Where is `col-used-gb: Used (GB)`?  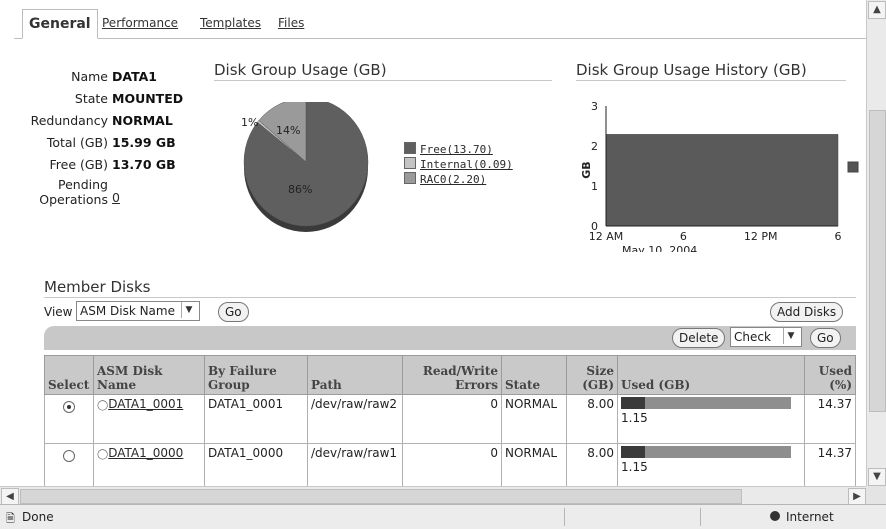 col-used-gb: Used (GB) is located at coordinates (711, 375).